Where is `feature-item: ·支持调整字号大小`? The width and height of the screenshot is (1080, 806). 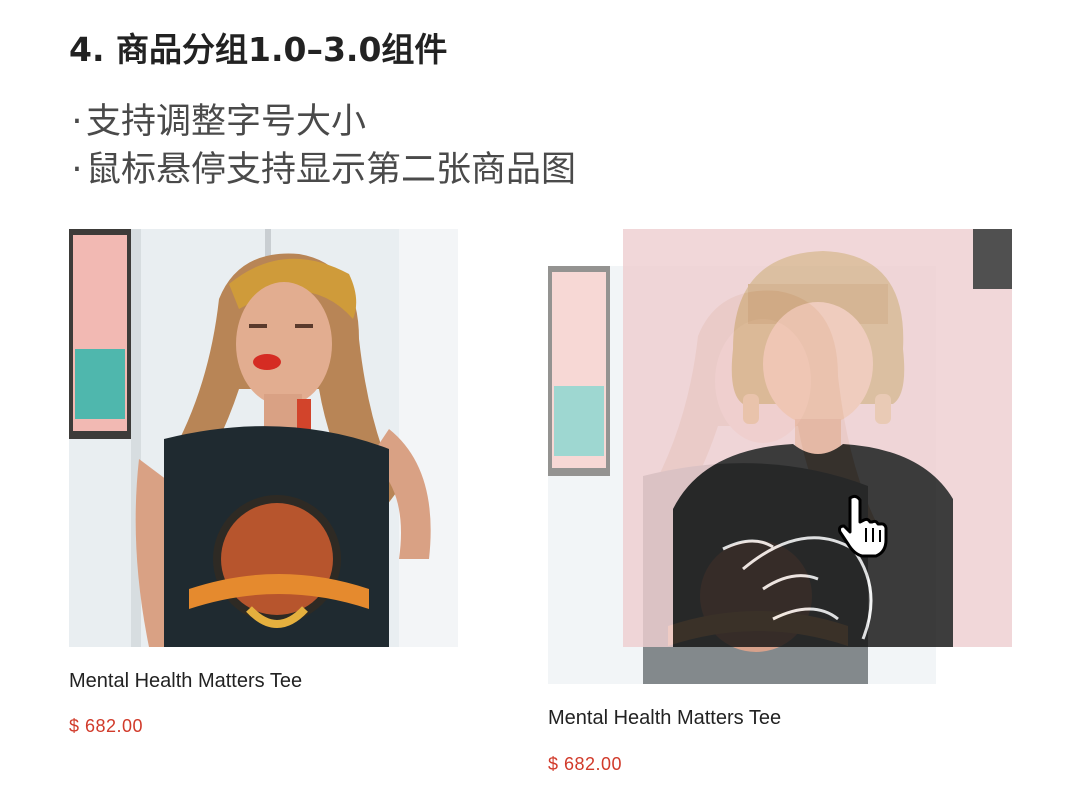
feature-item: ·支持调整字号大小 is located at coordinates (322, 122).